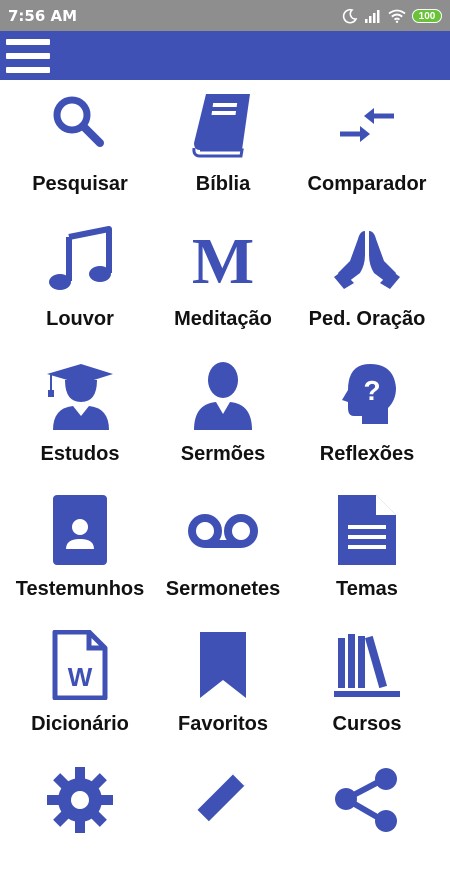  What do you see at coordinates (225, 15) in the screenshot?
I see `status-bar: 7:56 AM 100` at bounding box center [225, 15].